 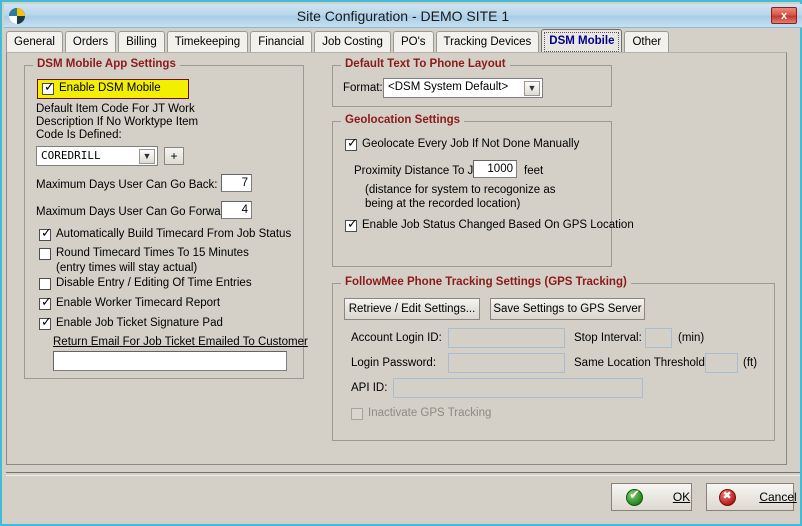 What do you see at coordinates (750, 363) in the screenshot?
I see `same-location-threshold-unit: (ft)` at bounding box center [750, 363].